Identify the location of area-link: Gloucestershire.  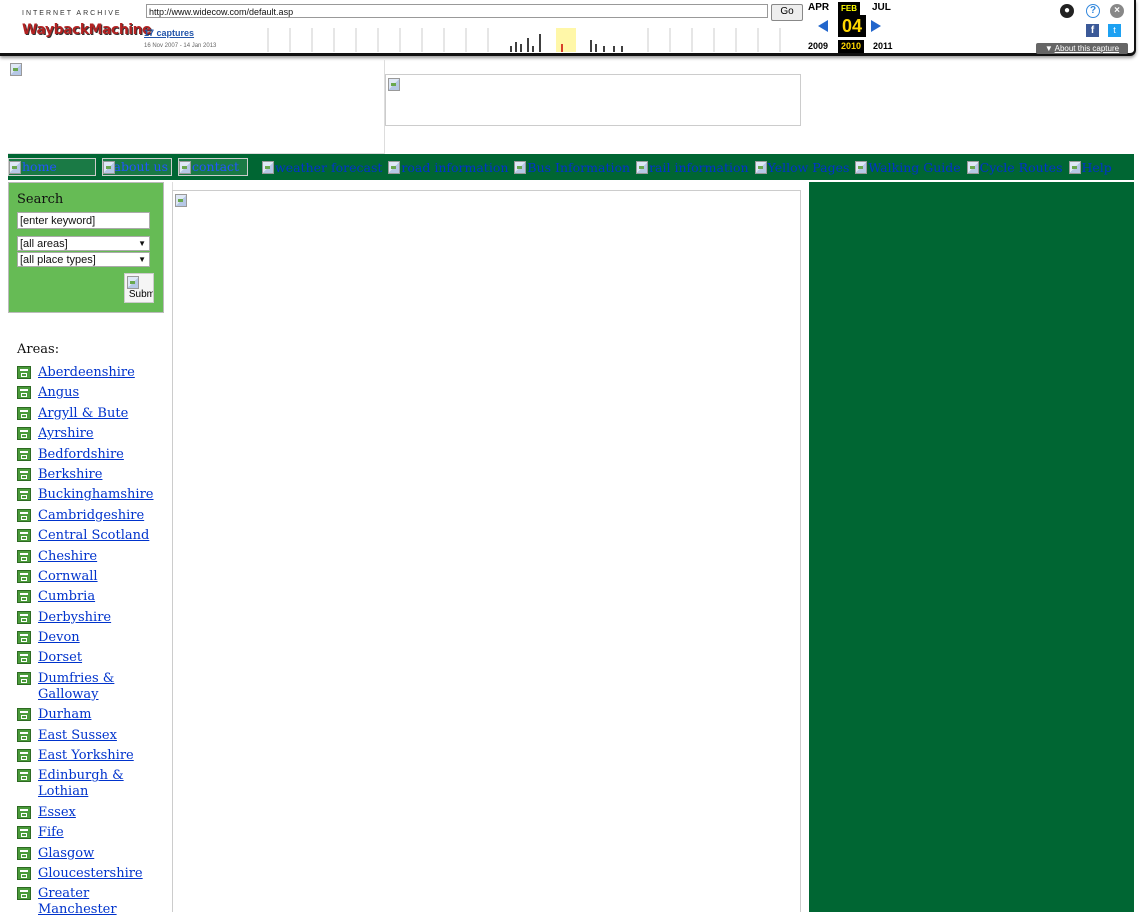
(90, 874).